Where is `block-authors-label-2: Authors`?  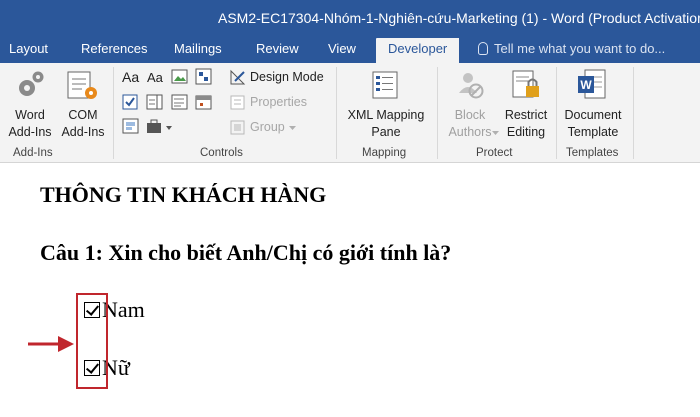 block-authors-label-2: Authors is located at coordinates (470, 132).